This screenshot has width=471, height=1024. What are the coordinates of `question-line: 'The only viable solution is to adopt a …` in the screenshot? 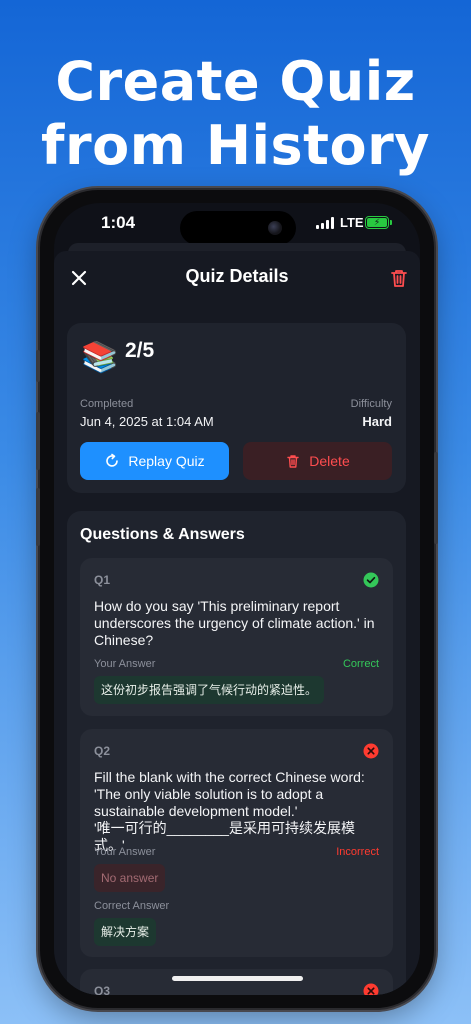 It's located at (209, 802).